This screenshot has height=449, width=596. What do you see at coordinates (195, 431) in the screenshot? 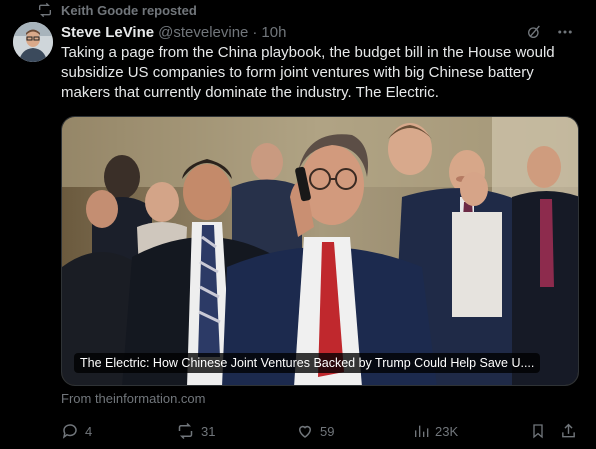
I see `repost-button: 31` at bounding box center [195, 431].